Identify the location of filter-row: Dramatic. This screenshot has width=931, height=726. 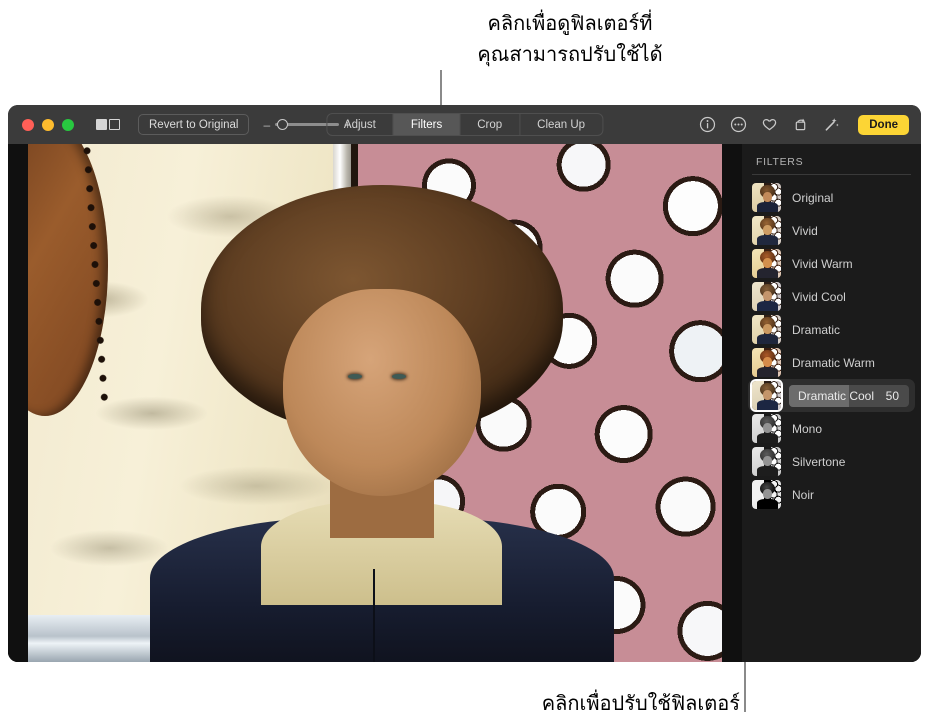
(831, 329).